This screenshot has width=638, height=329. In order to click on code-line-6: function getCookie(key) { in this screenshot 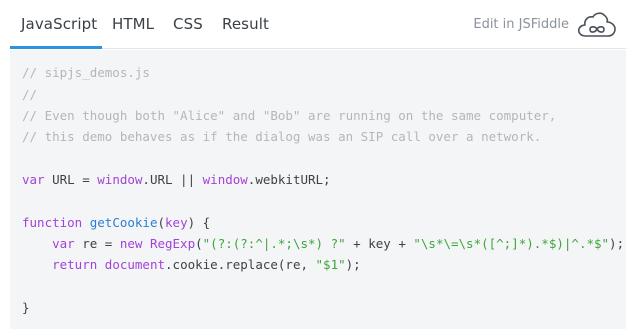, I will do `click(116, 223)`.